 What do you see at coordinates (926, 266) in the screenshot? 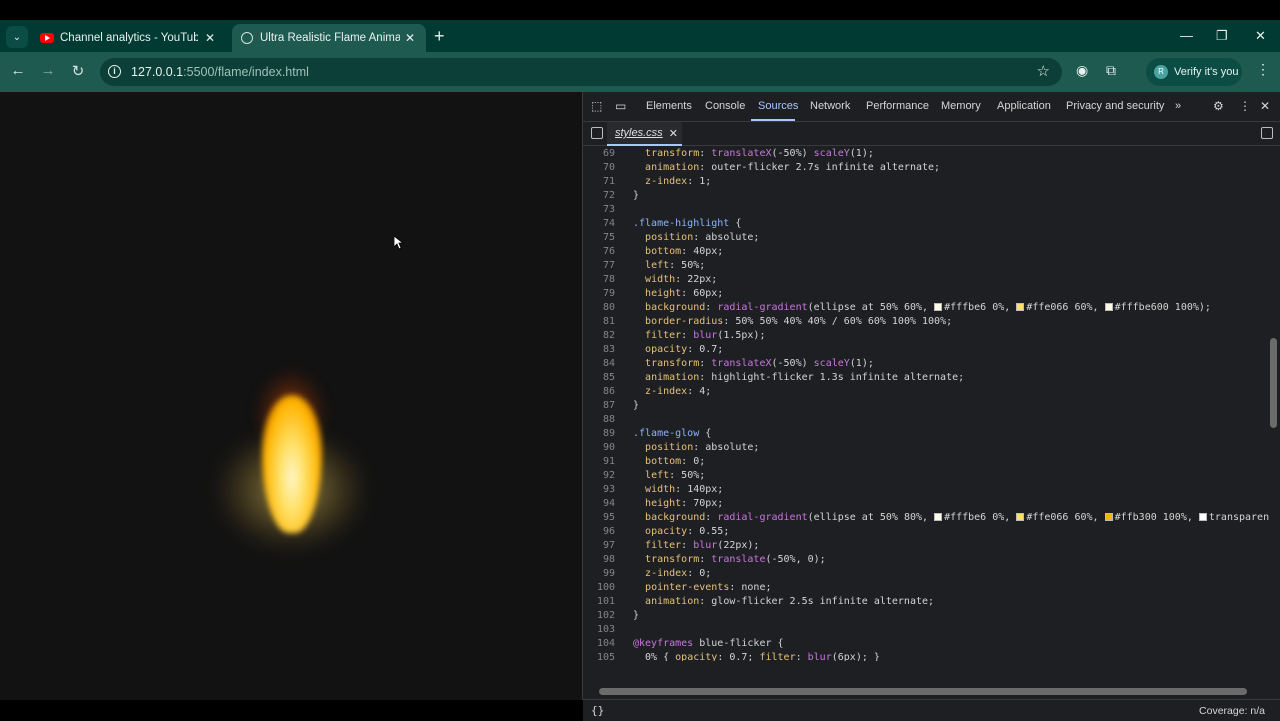
I see `code-line: 77 left: 50%;` at bounding box center [926, 266].